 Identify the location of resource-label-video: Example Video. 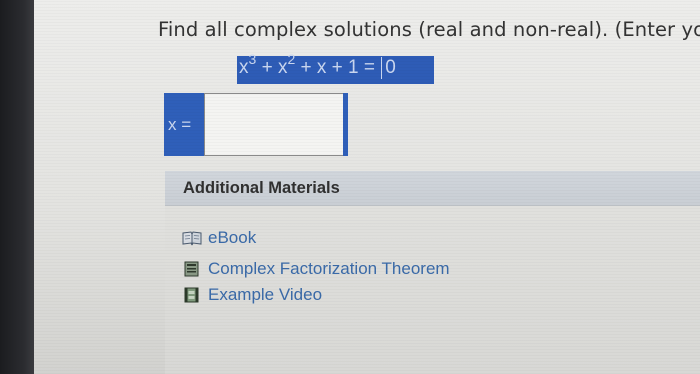
(265, 294).